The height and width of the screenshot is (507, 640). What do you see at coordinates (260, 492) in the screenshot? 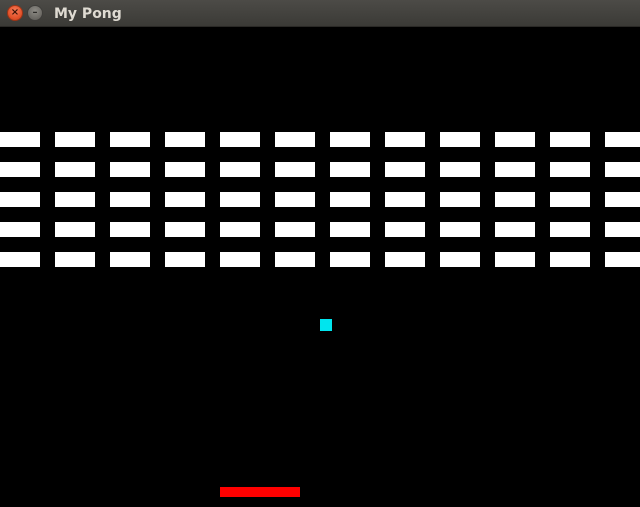
I see `paddle` at bounding box center [260, 492].